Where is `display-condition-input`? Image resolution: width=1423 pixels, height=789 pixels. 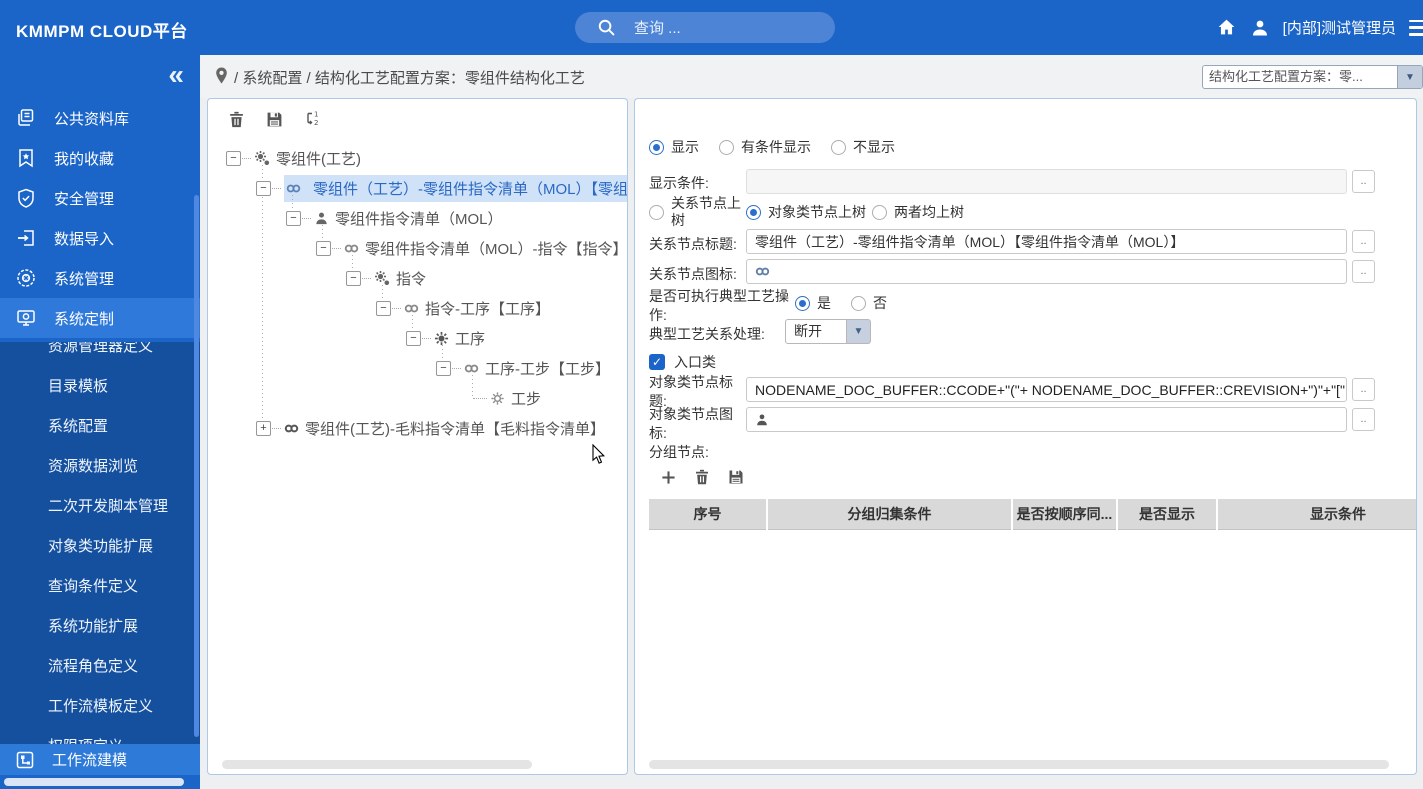
display-condition-input is located at coordinates (1046, 181).